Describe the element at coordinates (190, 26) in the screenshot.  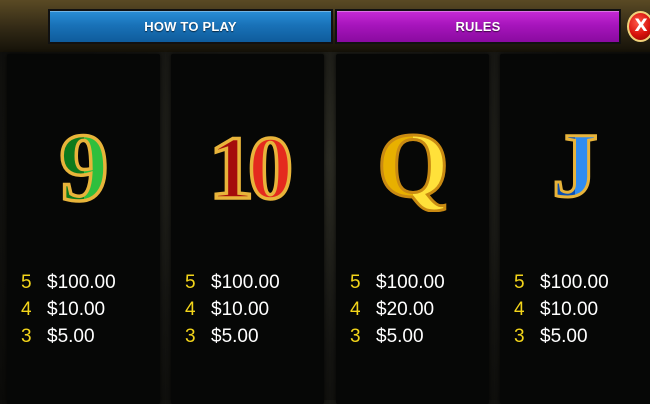
I see `tab-how-to-play: HOW TO PLAY` at that location.